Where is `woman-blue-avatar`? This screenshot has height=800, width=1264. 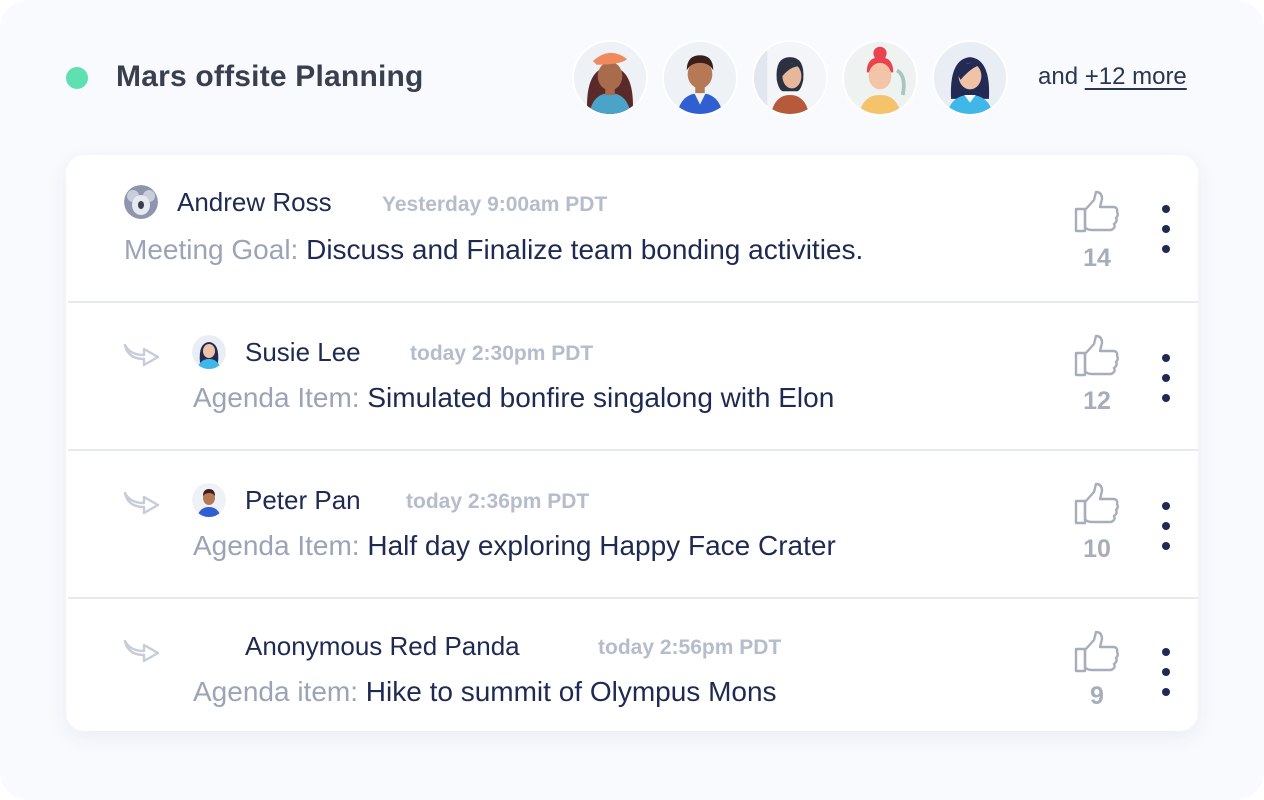
woman-blue-avatar is located at coordinates (970, 78).